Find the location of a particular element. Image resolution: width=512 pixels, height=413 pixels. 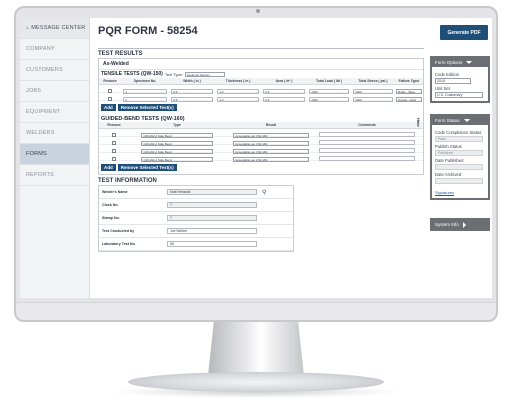

info-row: Laboratory Test No. 56 is located at coordinates (196, 244).